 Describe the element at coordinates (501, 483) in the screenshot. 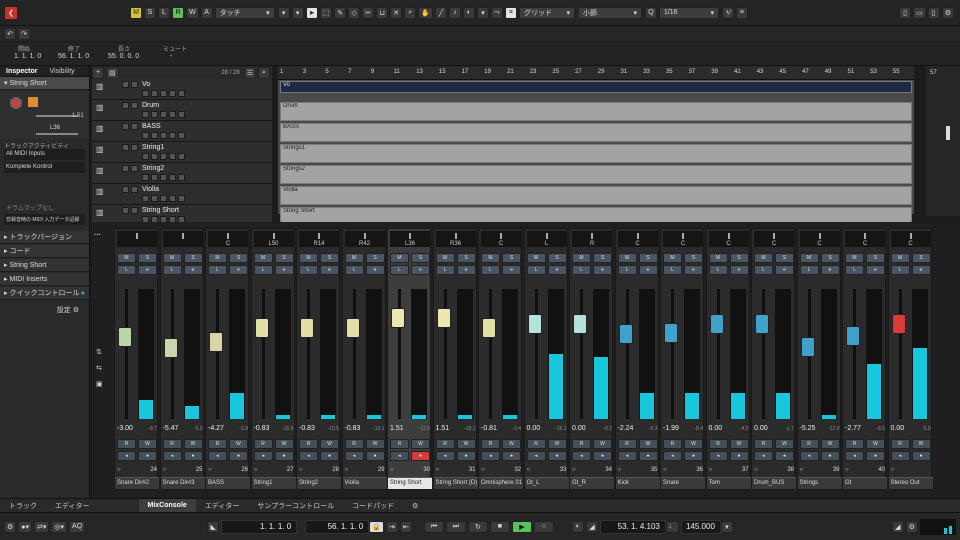

I see `channel-name: Omnisphere 01` at that location.